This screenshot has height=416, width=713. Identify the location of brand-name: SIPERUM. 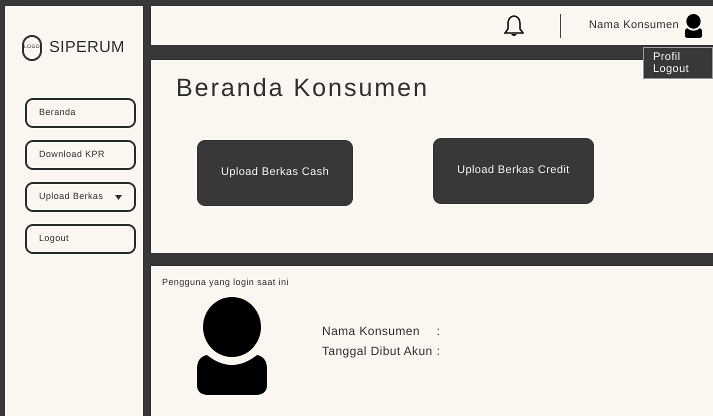
(87, 48).